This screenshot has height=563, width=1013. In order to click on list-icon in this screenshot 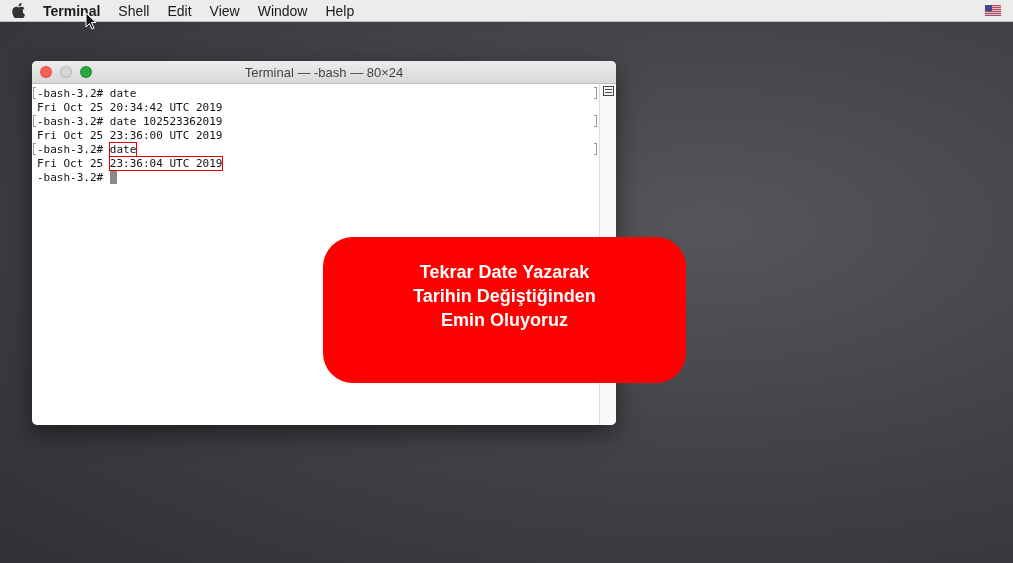, I will do `click(608, 91)`.